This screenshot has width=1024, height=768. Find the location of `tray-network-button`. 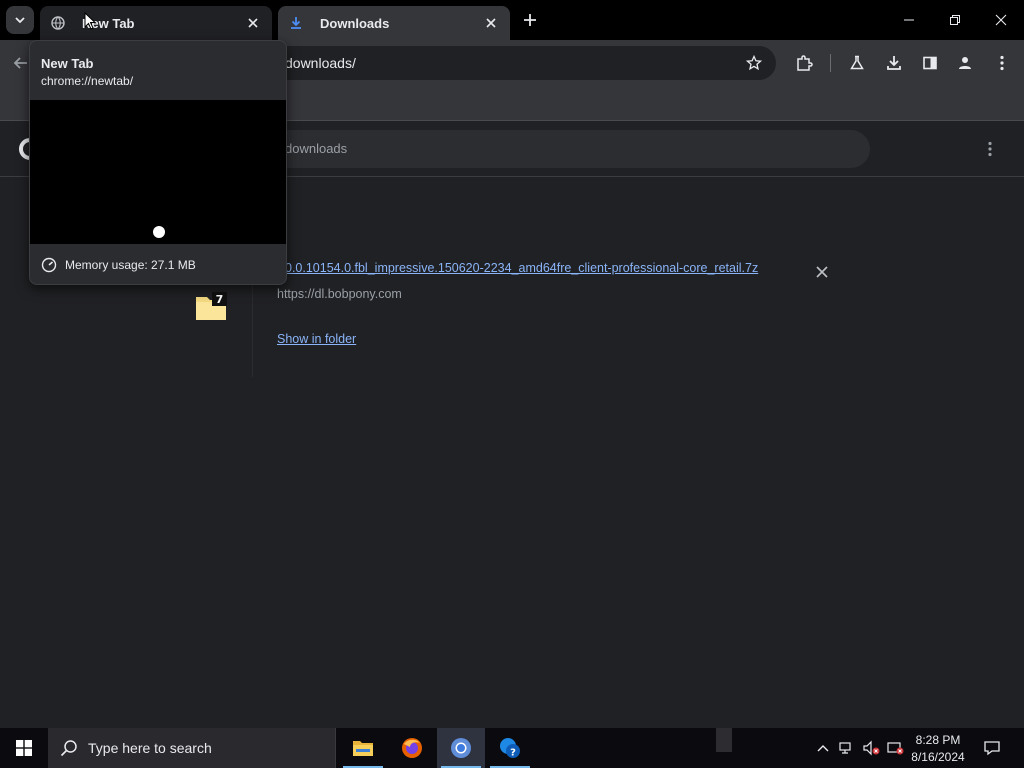

tray-network-button is located at coordinates (847, 748).